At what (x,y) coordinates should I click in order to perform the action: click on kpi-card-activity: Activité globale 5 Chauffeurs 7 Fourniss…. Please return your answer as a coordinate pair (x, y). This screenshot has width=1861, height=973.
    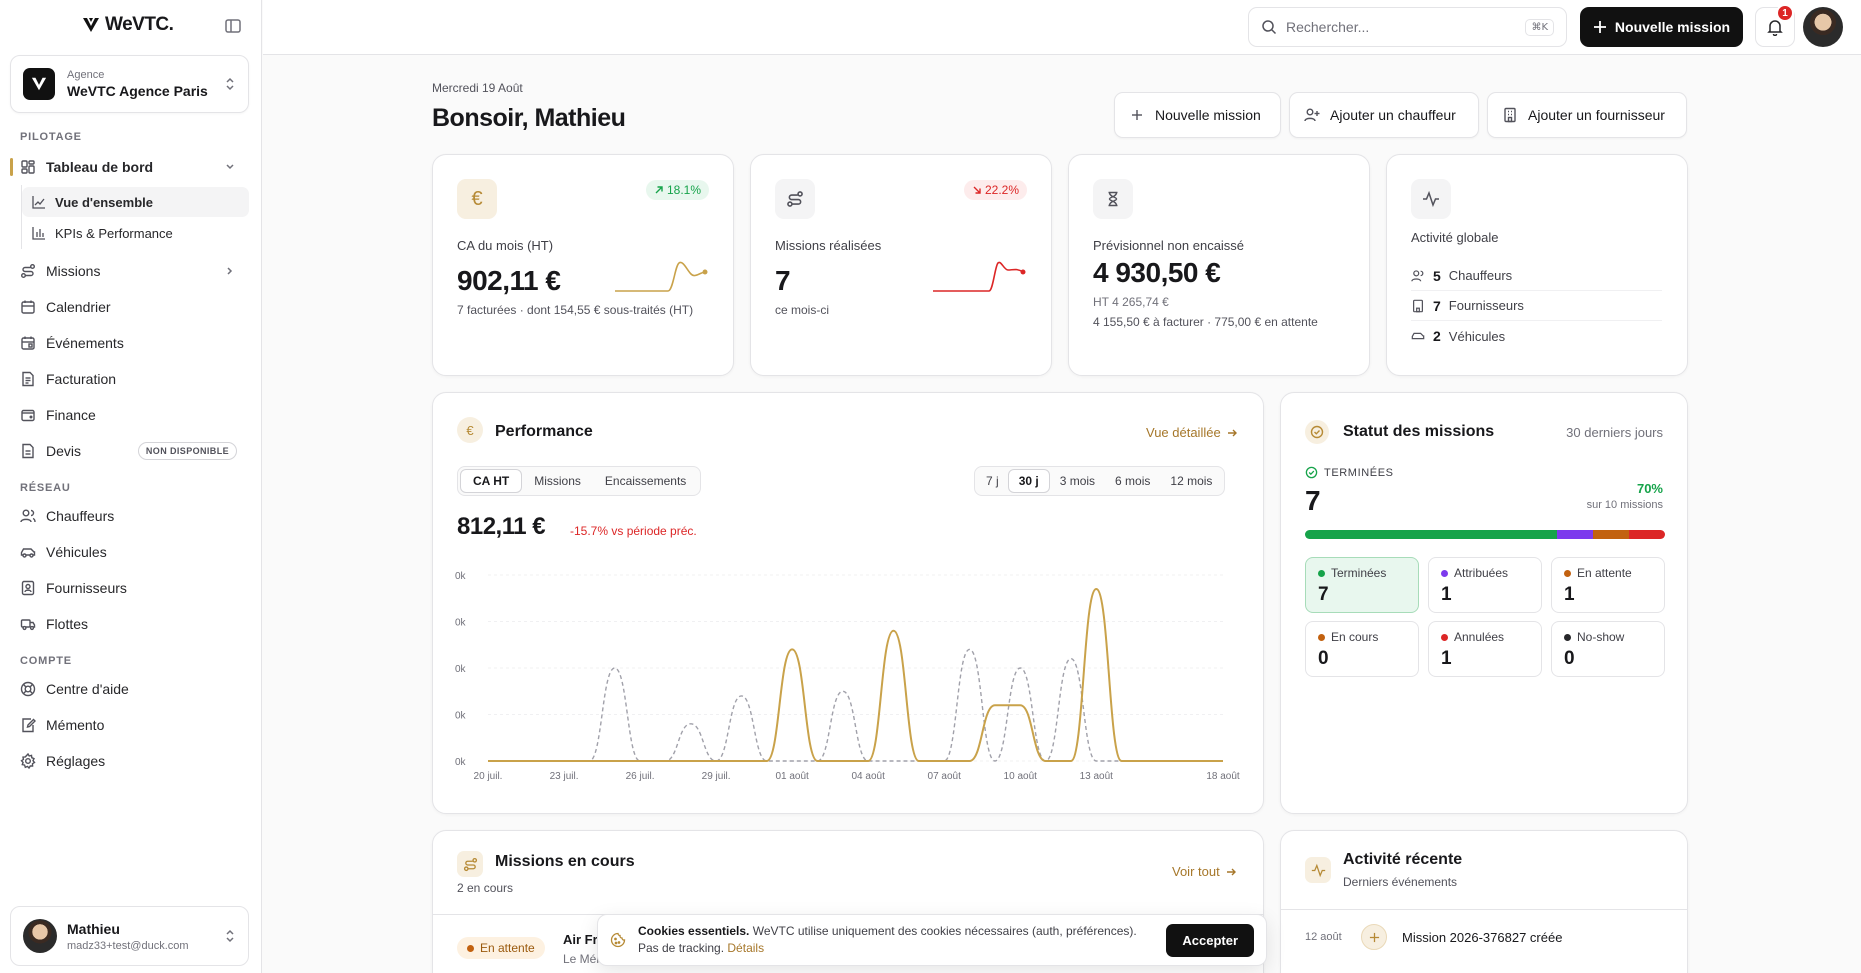
    Looking at the image, I should click on (1537, 265).